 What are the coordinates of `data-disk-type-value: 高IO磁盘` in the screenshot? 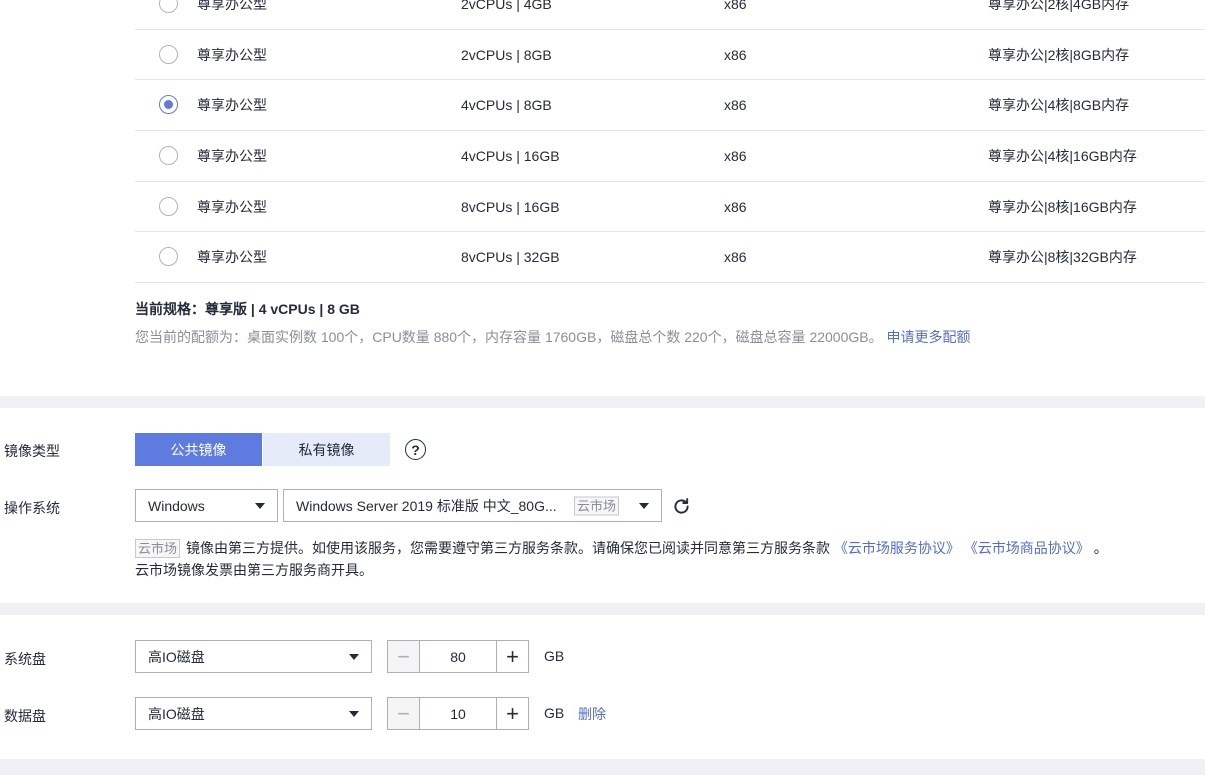 It's located at (176, 713).